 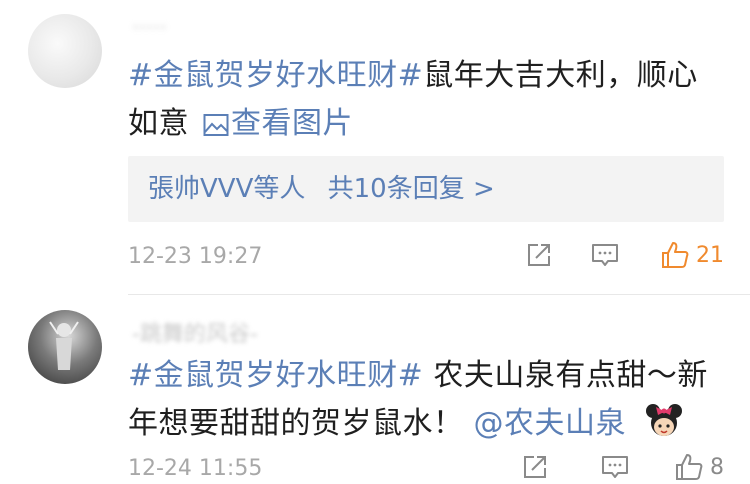 I want to click on username: ·····, so click(x=149, y=28).